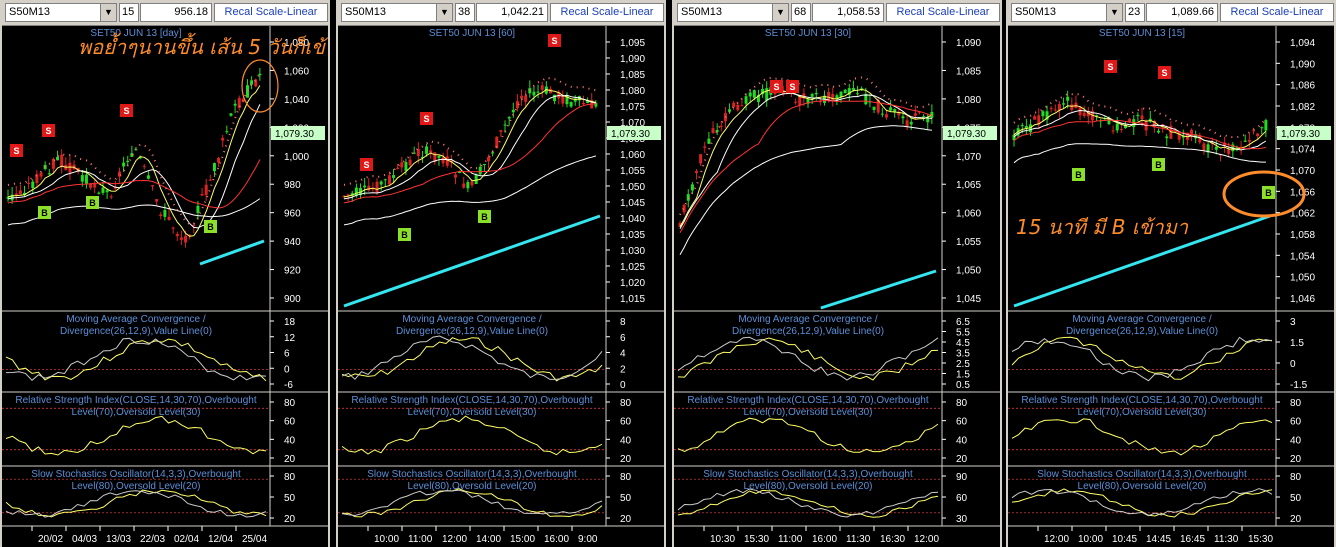  What do you see at coordinates (848, 12) in the screenshot?
I see `price-field: 1,058.53` at bounding box center [848, 12].